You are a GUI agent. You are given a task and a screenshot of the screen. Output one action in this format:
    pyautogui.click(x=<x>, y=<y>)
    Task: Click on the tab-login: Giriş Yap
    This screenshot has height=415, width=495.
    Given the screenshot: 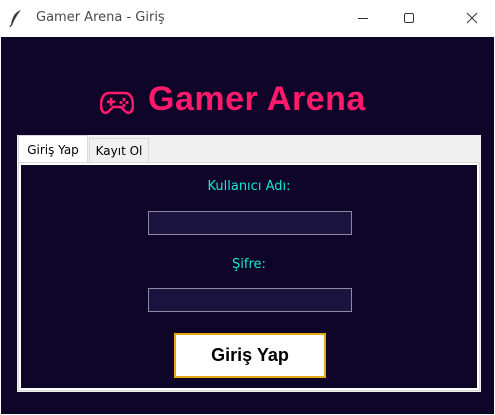 What is the action you would take?
    pyautogui.click(x=53, y=149)
    